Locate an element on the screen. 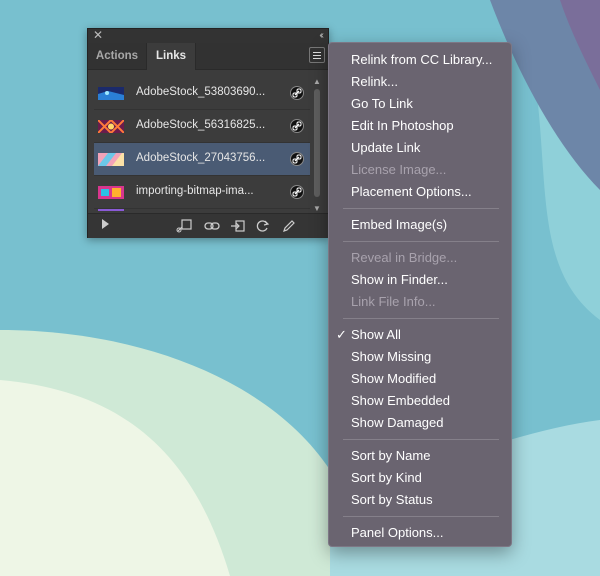 The width and height of the screenshot is (600, 576). menu-item-go-to-link: Go To Link is located at coordinates (382, 104).